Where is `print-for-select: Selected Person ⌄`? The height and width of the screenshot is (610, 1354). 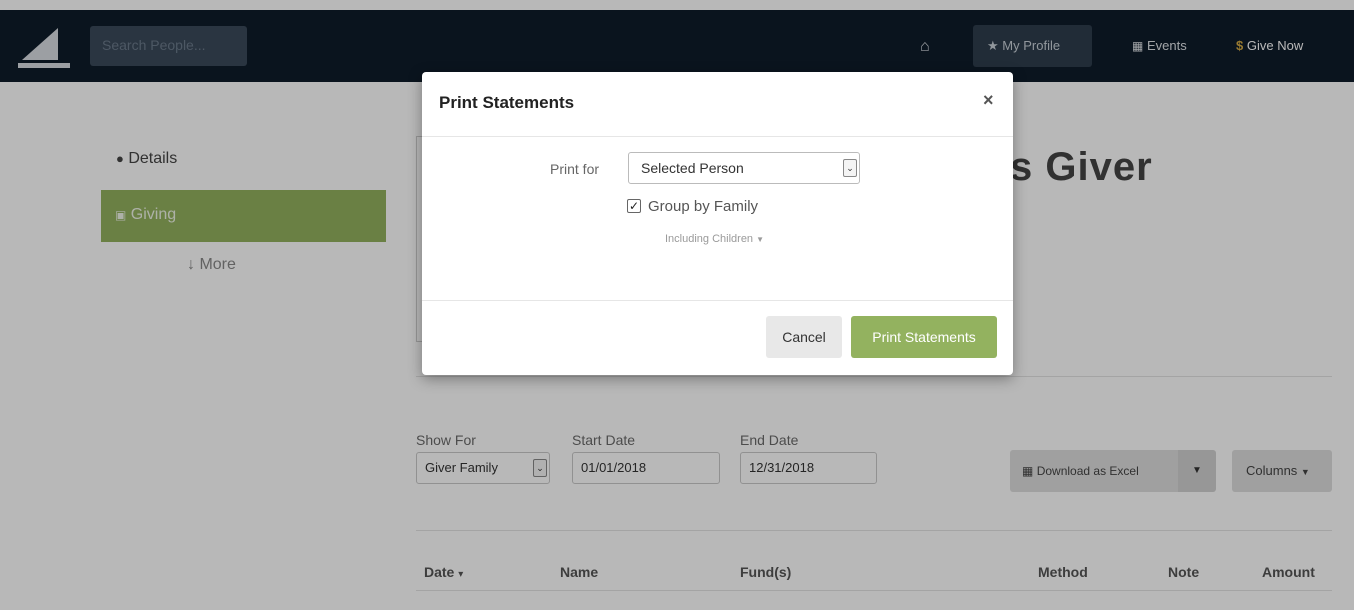
print-for-select: Selected Person ⌄ is located at coordinates (744, 168).